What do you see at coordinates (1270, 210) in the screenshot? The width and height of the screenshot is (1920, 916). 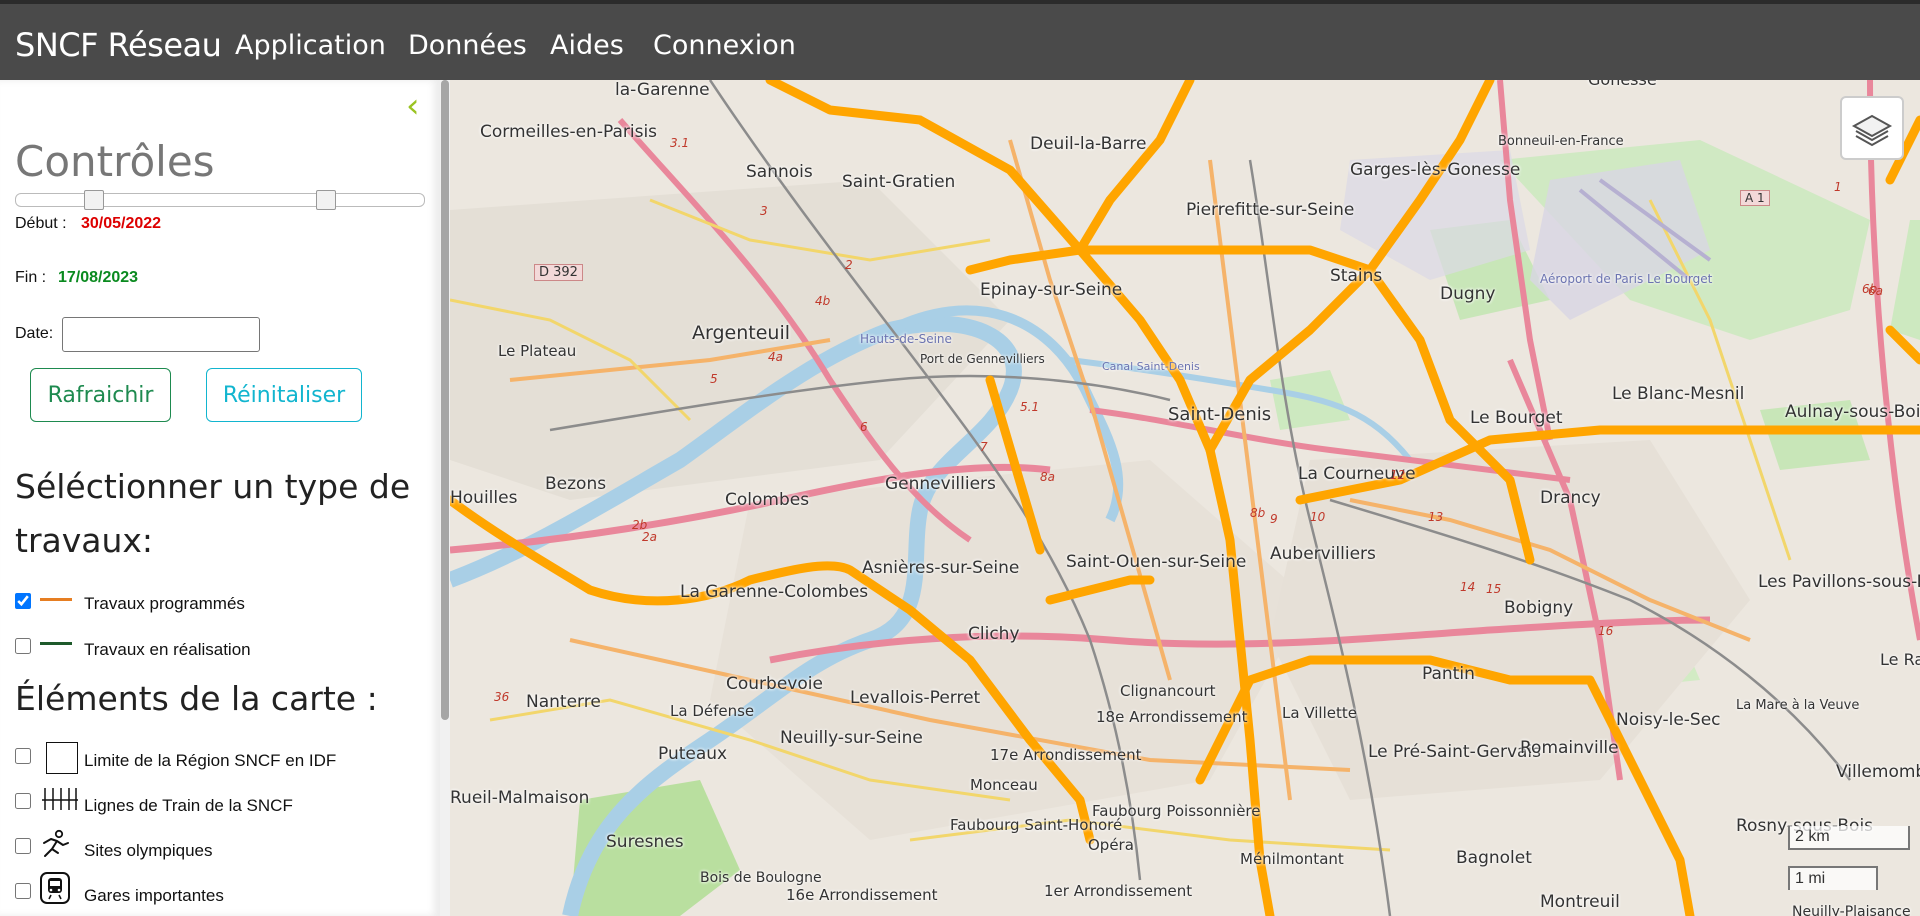 I see `map-label: Pierrefitte-sur-Seine` at bounding box center [1270, 210].